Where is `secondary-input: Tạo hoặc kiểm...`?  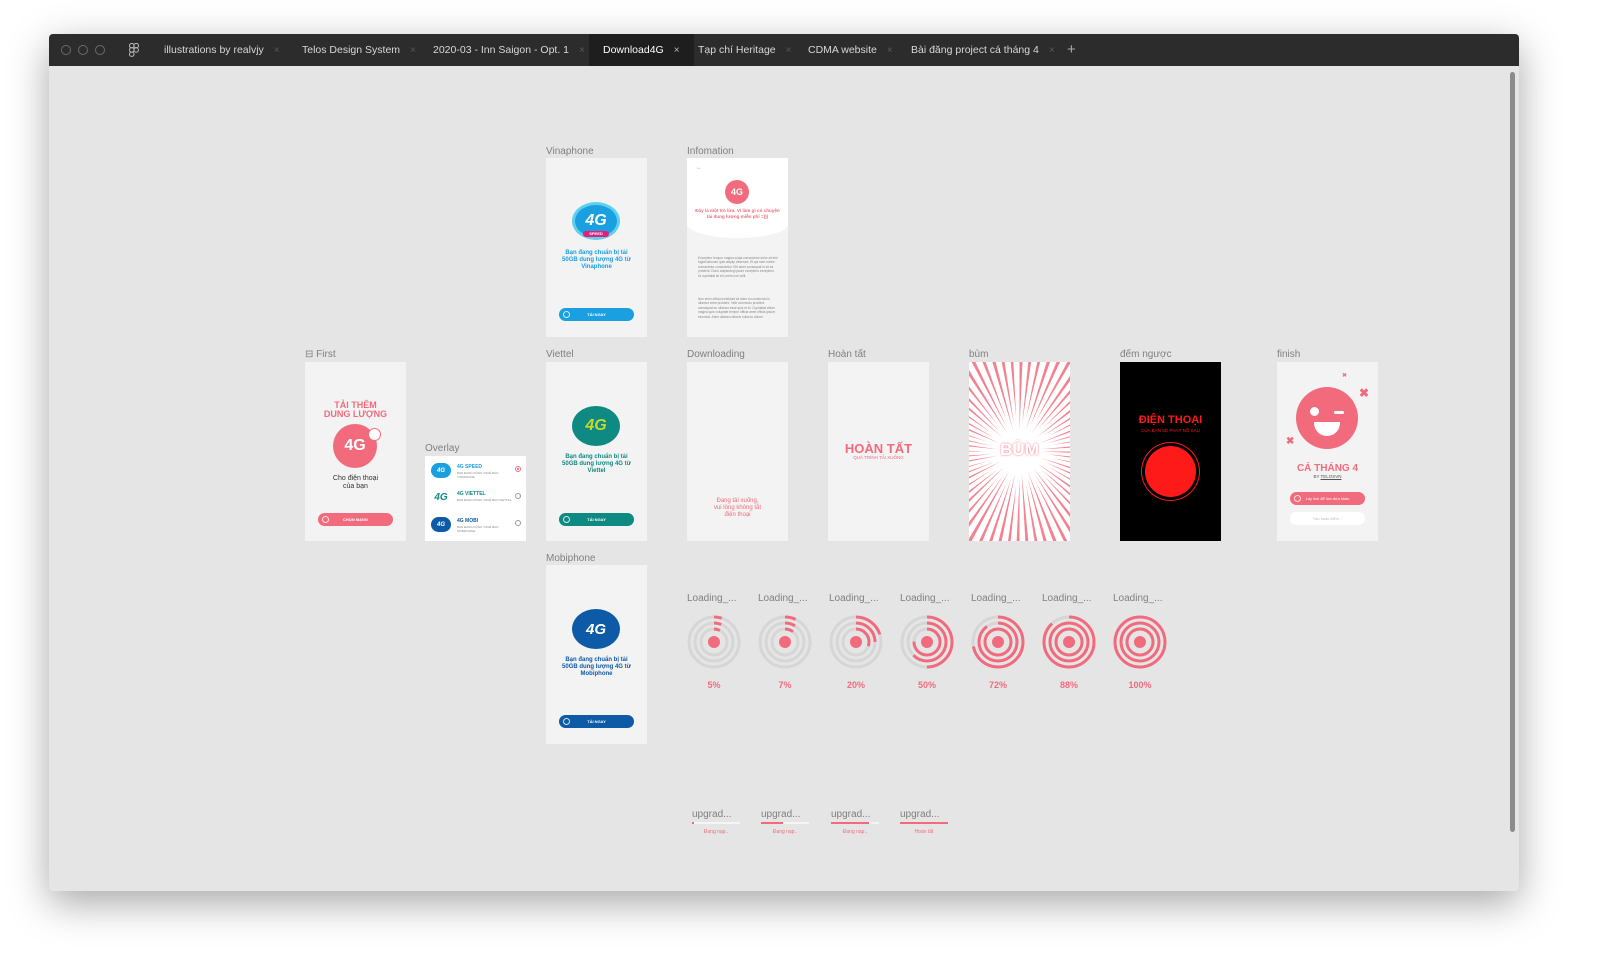
secondary-input: Tạo hoặc kiểm... is located at coordinates (1327, 518).